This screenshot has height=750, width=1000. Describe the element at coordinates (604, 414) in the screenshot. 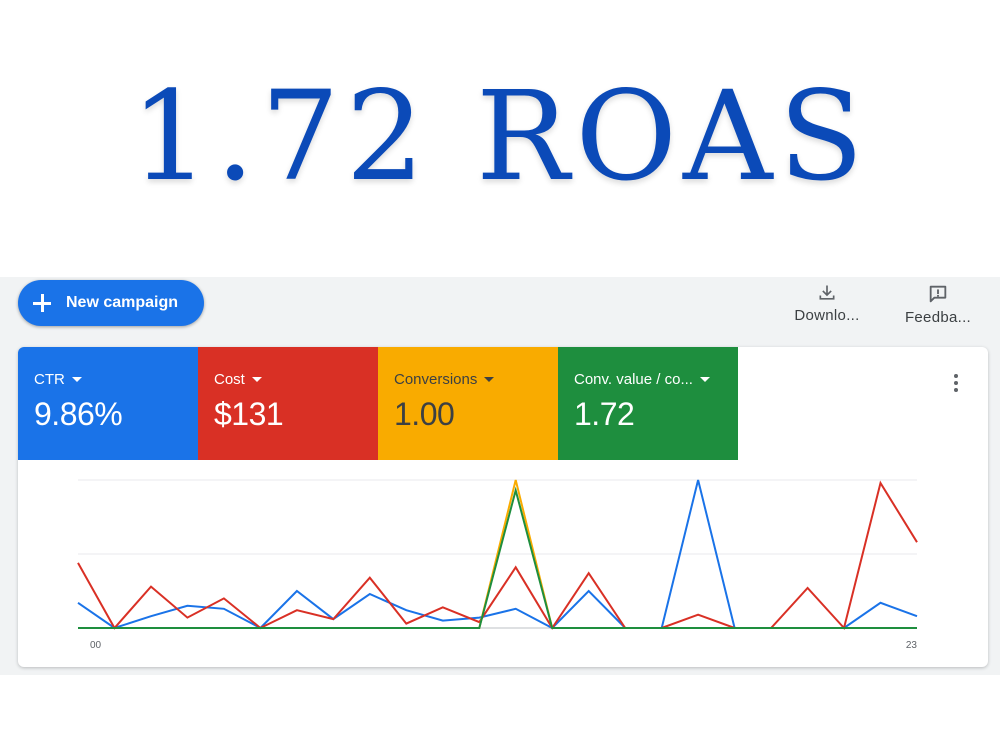

I see `metric-value: 1.72` at that location.